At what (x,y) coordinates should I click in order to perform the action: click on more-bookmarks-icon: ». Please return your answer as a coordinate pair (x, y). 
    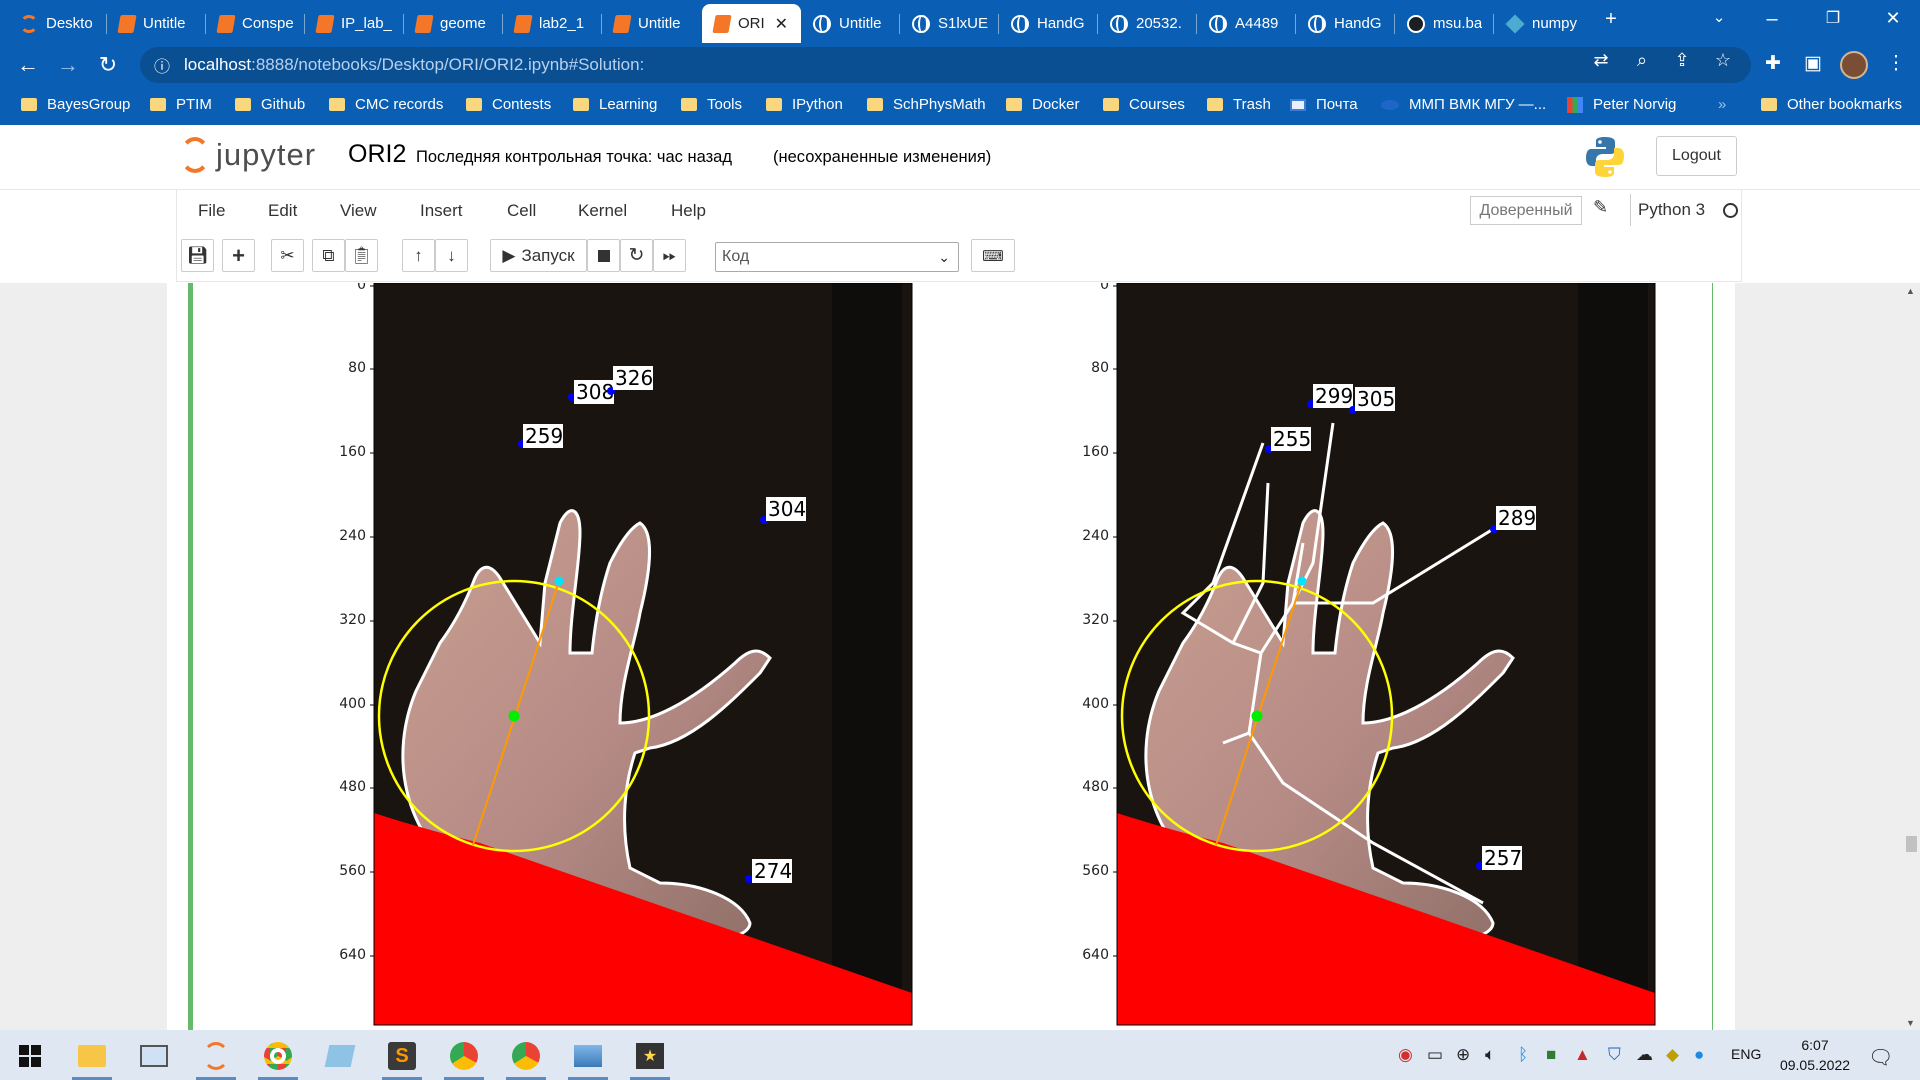
    Looking at the image, I should click on (1722, 104).